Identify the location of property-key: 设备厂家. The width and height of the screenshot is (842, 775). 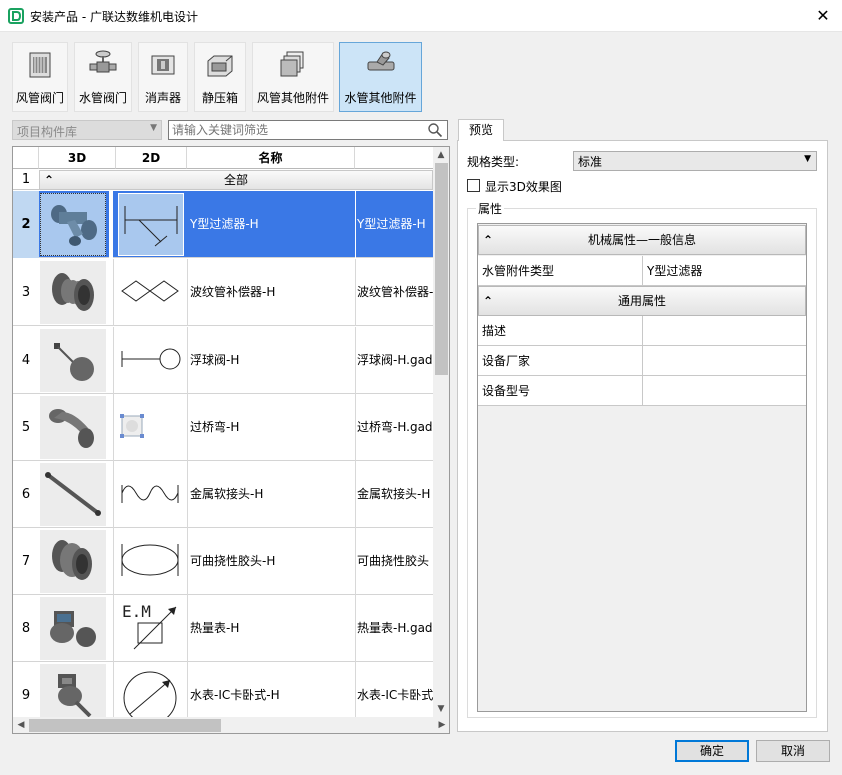
(506, 361).